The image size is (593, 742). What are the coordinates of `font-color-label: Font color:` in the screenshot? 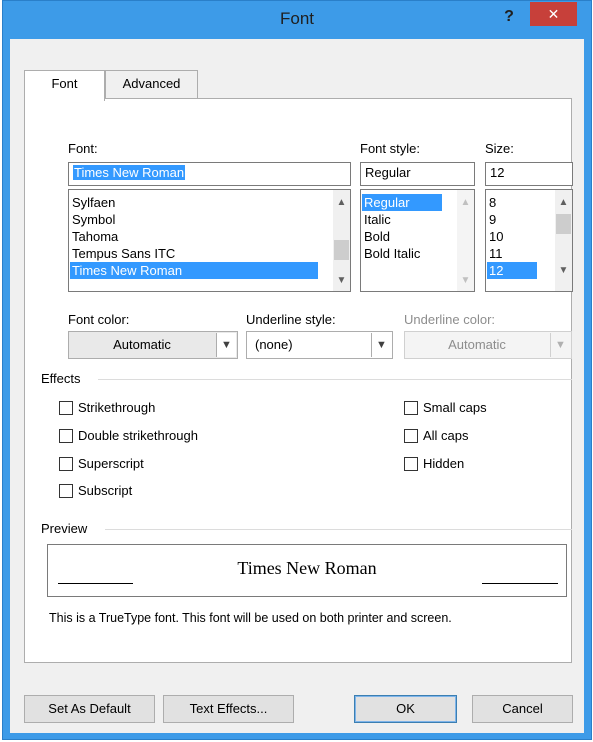 It's located at (99, 319).